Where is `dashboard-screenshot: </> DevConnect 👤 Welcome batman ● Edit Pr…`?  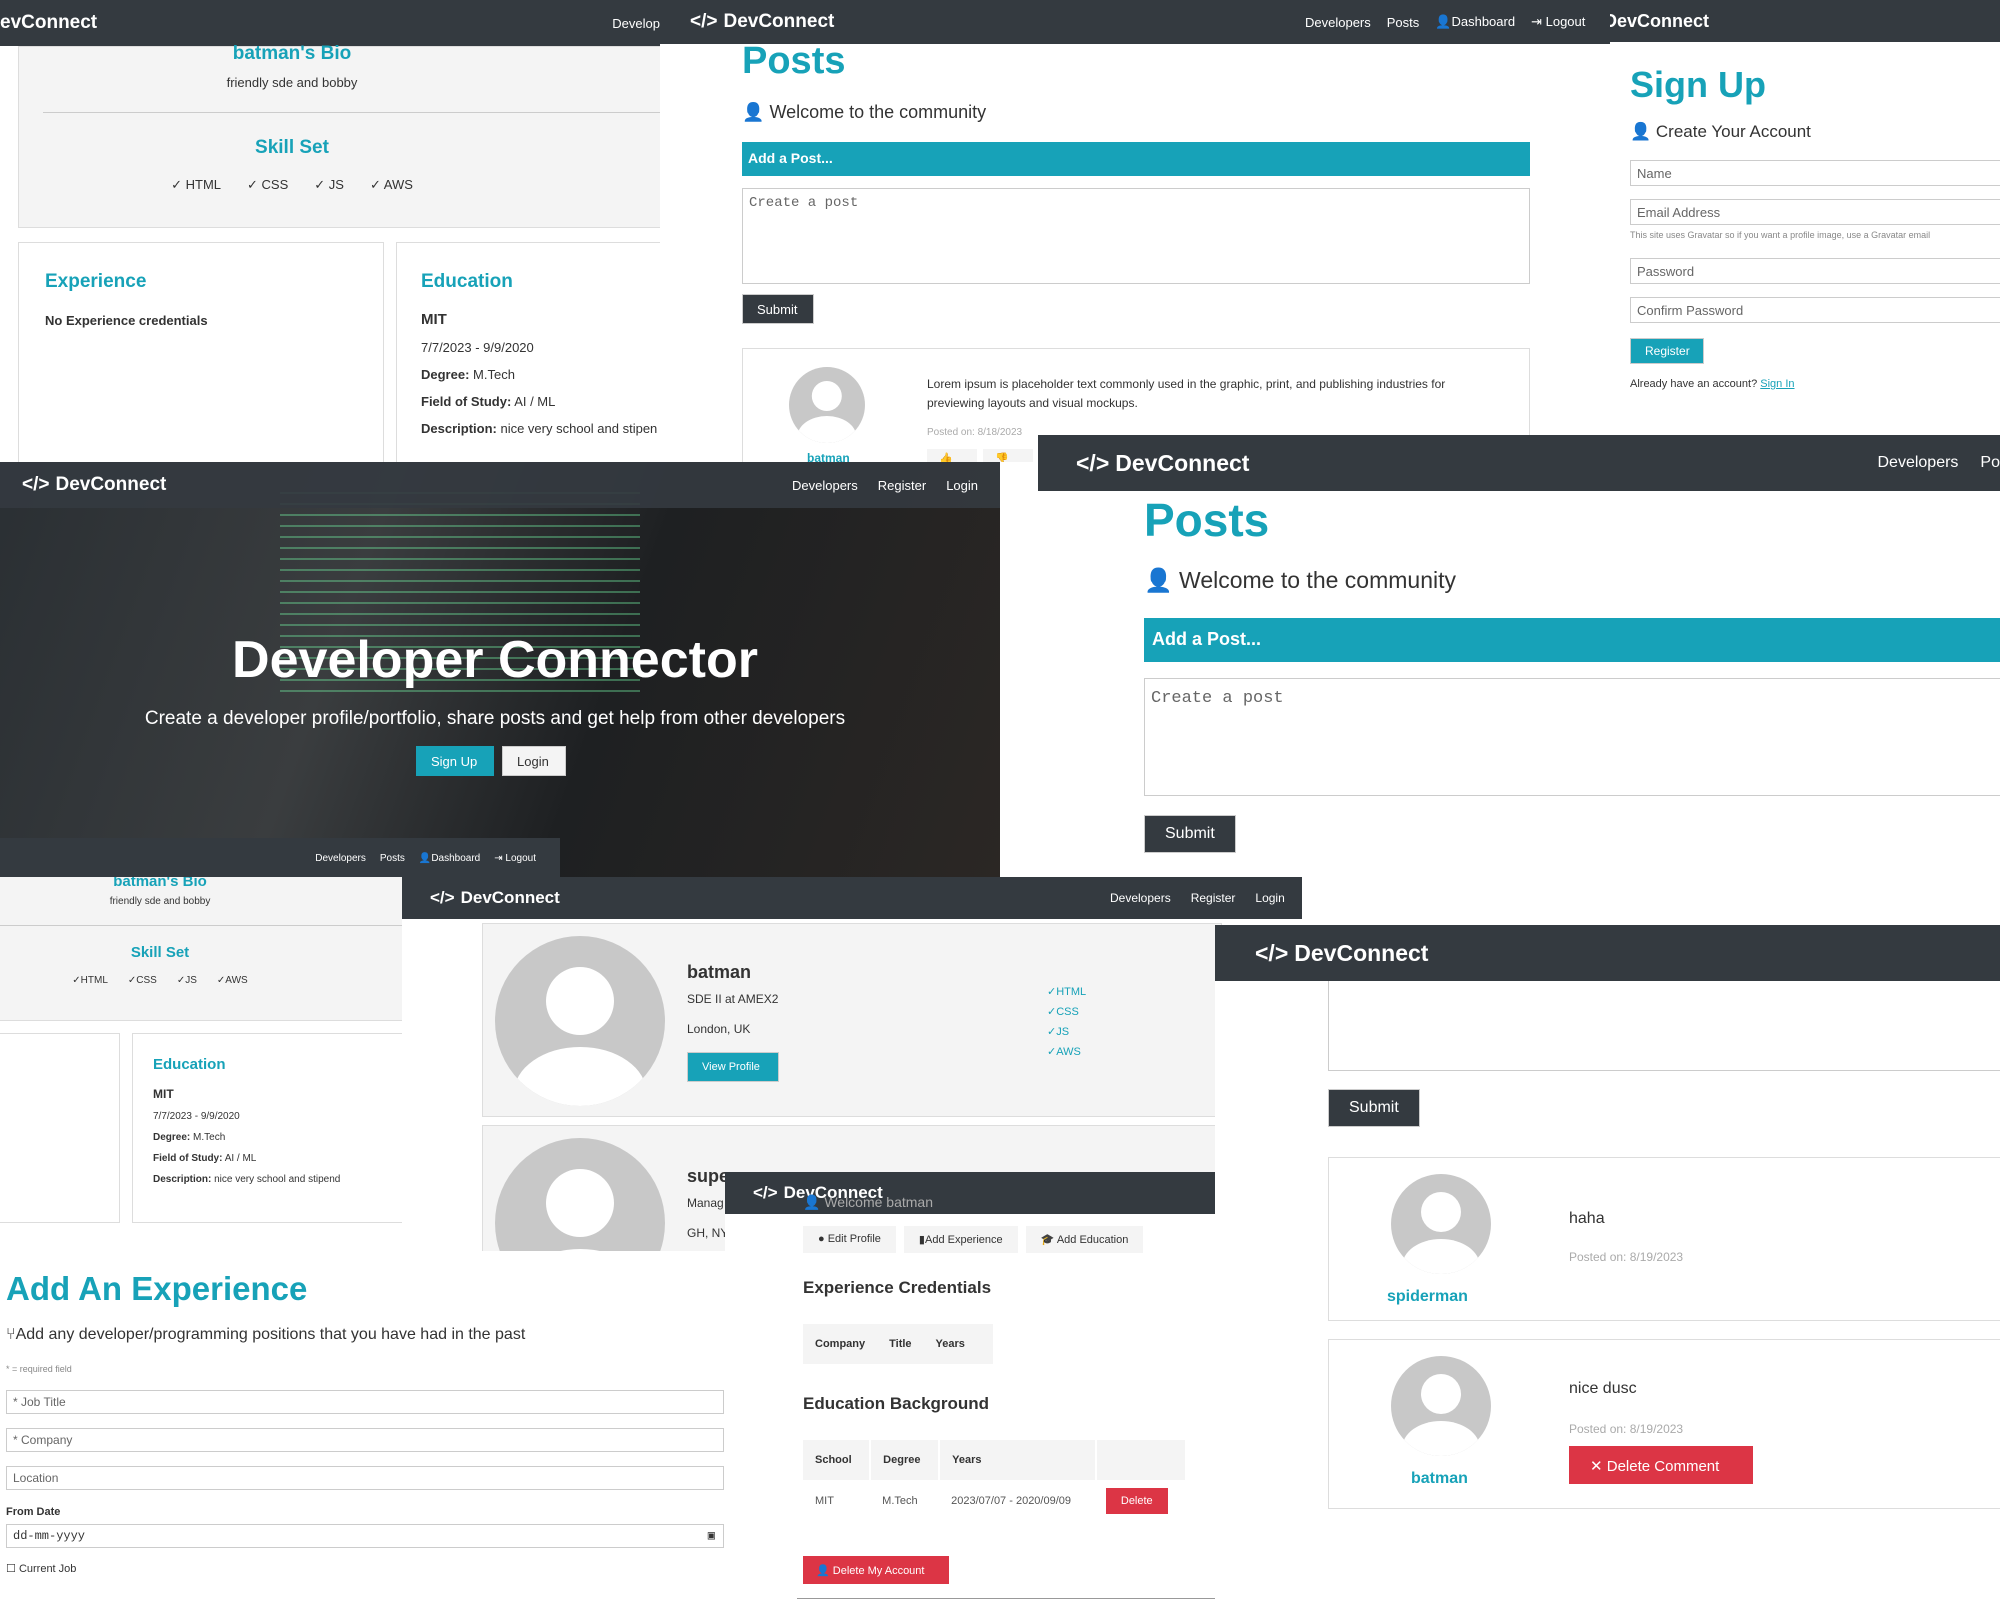
dashboard-screenshot: </> DevConnect 👤 Welcome batman ● Edit Pr… is located at coordinates (970, 1386).